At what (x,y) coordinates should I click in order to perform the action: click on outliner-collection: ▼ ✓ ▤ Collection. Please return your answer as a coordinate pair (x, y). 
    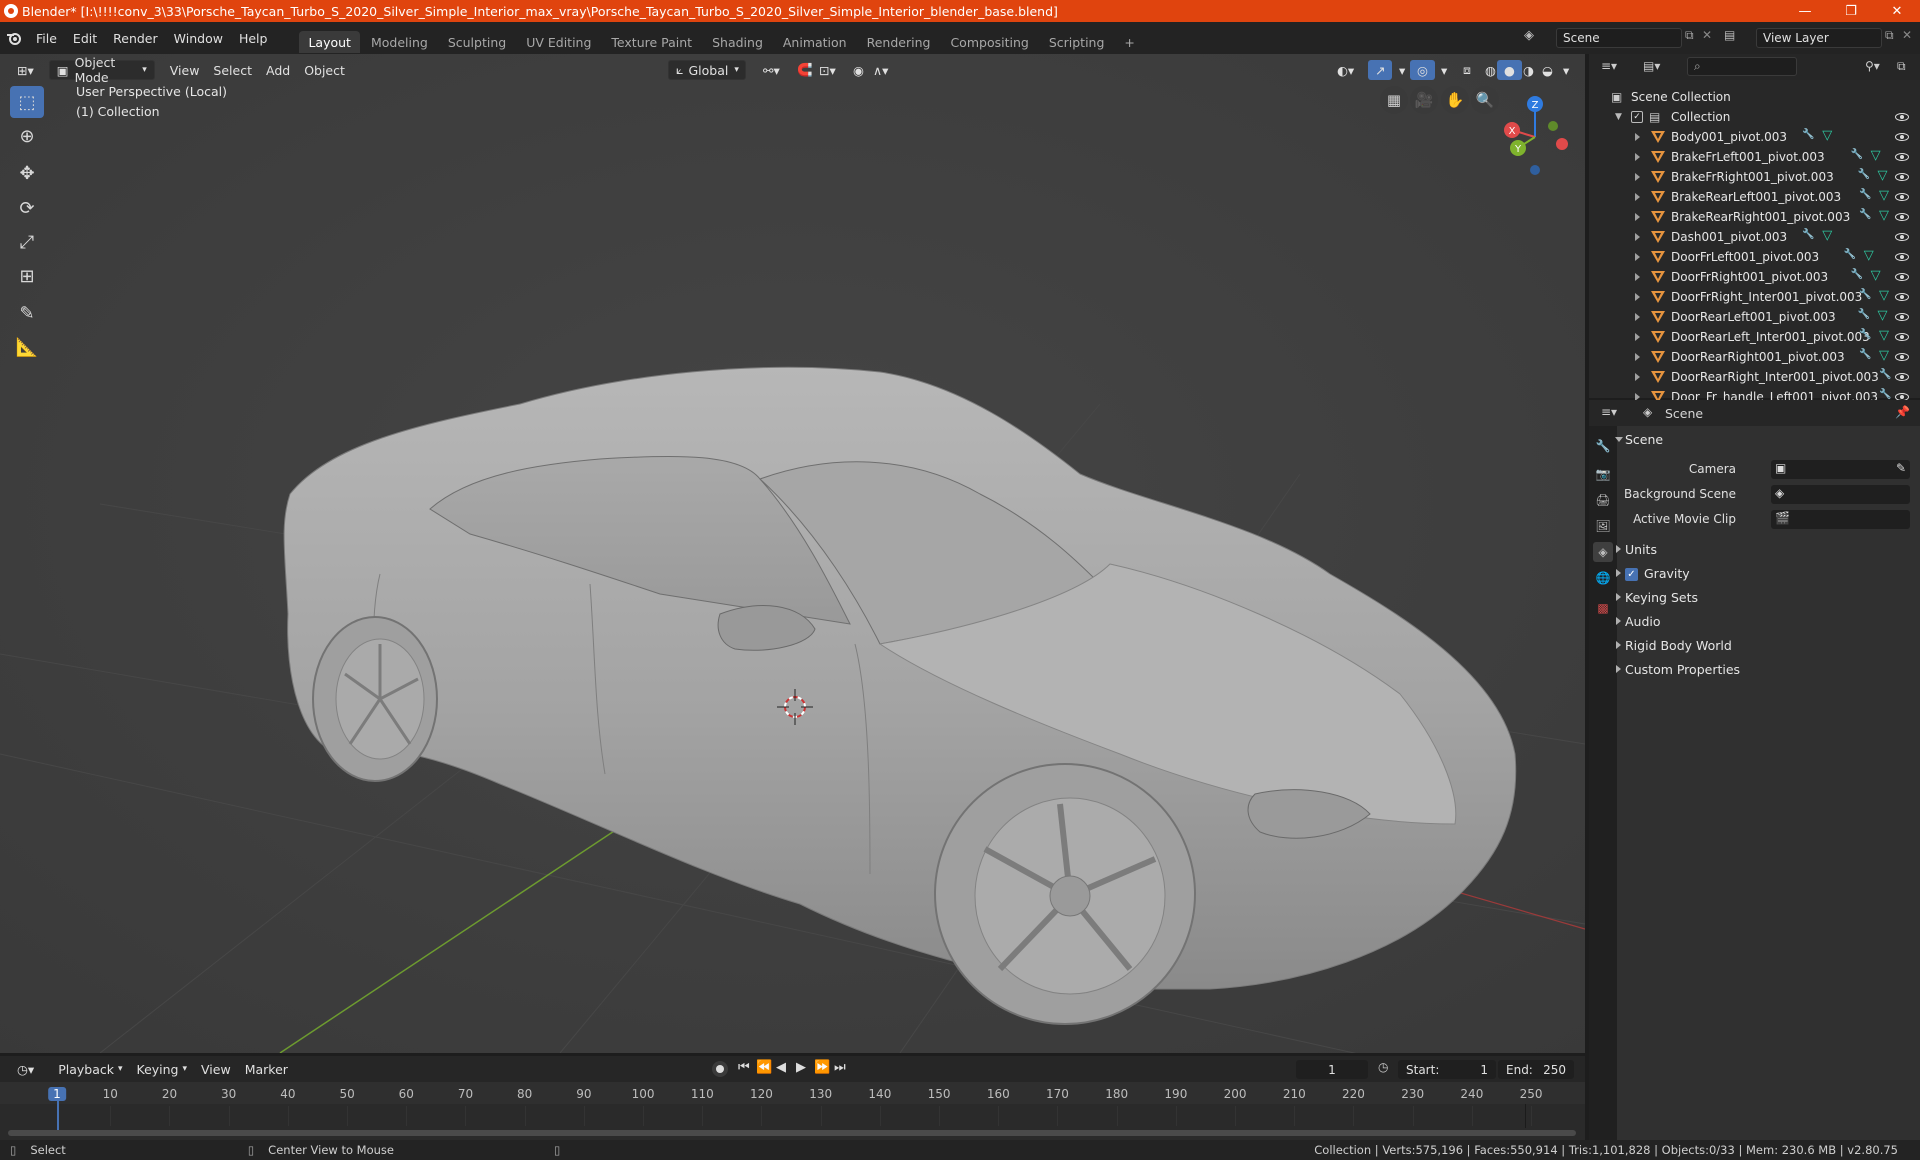
    Looking at the image, I should click on (1754, 117).